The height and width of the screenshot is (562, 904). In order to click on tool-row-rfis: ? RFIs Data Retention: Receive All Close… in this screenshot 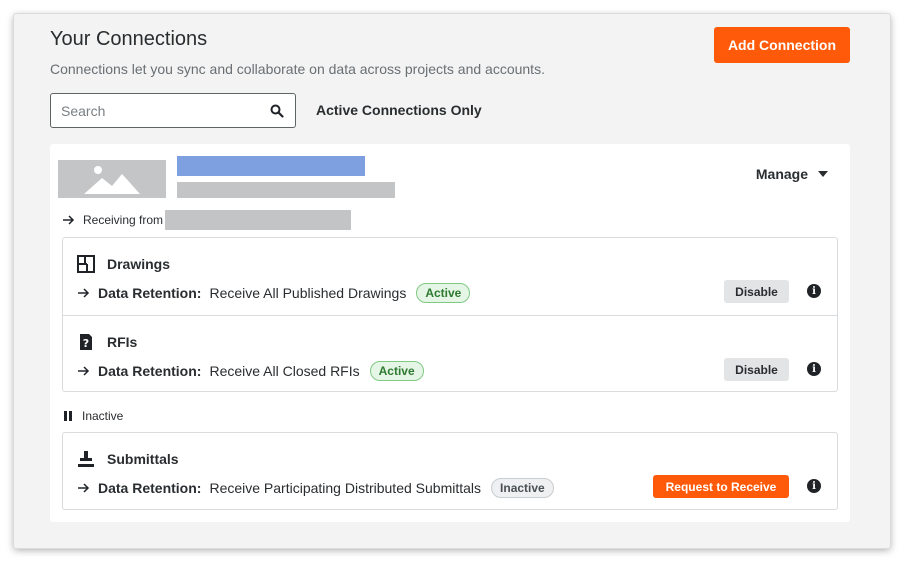, I will do `click(450, 353)`.